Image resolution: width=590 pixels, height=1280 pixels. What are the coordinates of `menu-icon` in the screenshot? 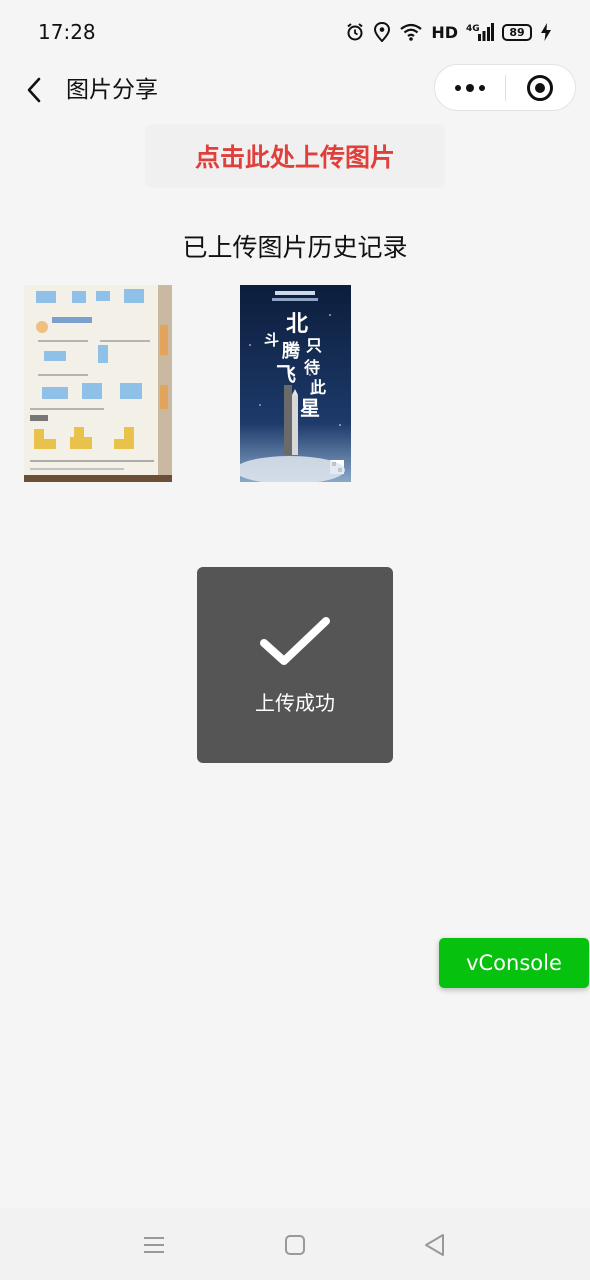 It's located at (154, 1245).